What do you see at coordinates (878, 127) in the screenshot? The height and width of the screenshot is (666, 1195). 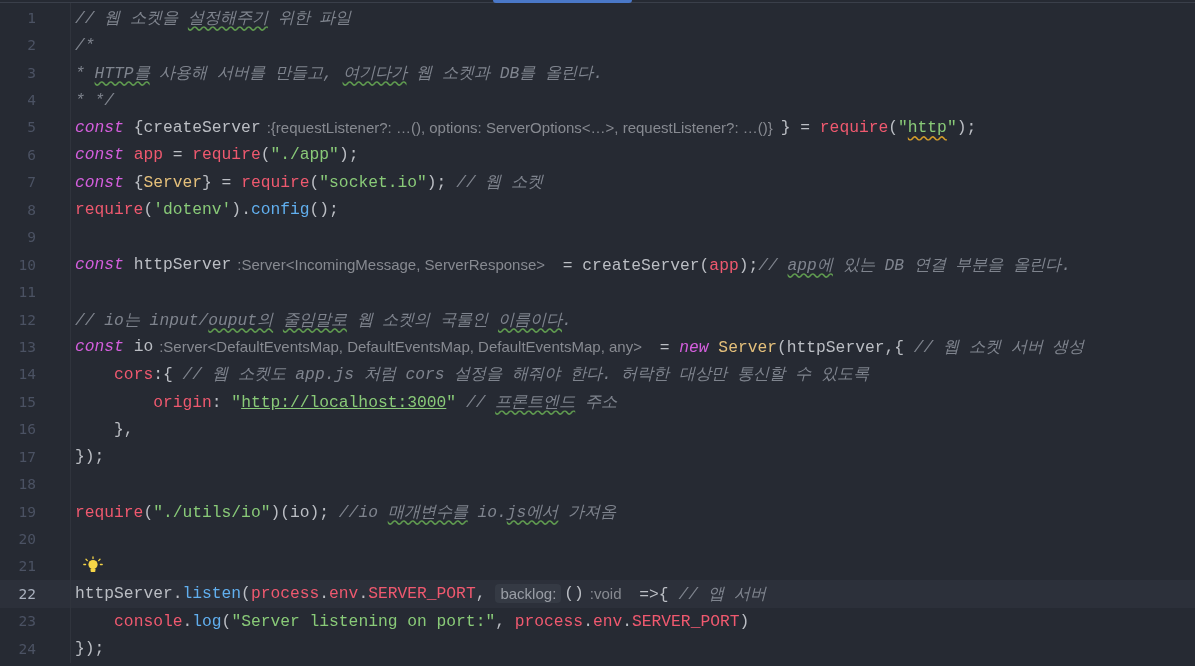 I see `code-text: } = require("http");` at bounding box center [878, 127].